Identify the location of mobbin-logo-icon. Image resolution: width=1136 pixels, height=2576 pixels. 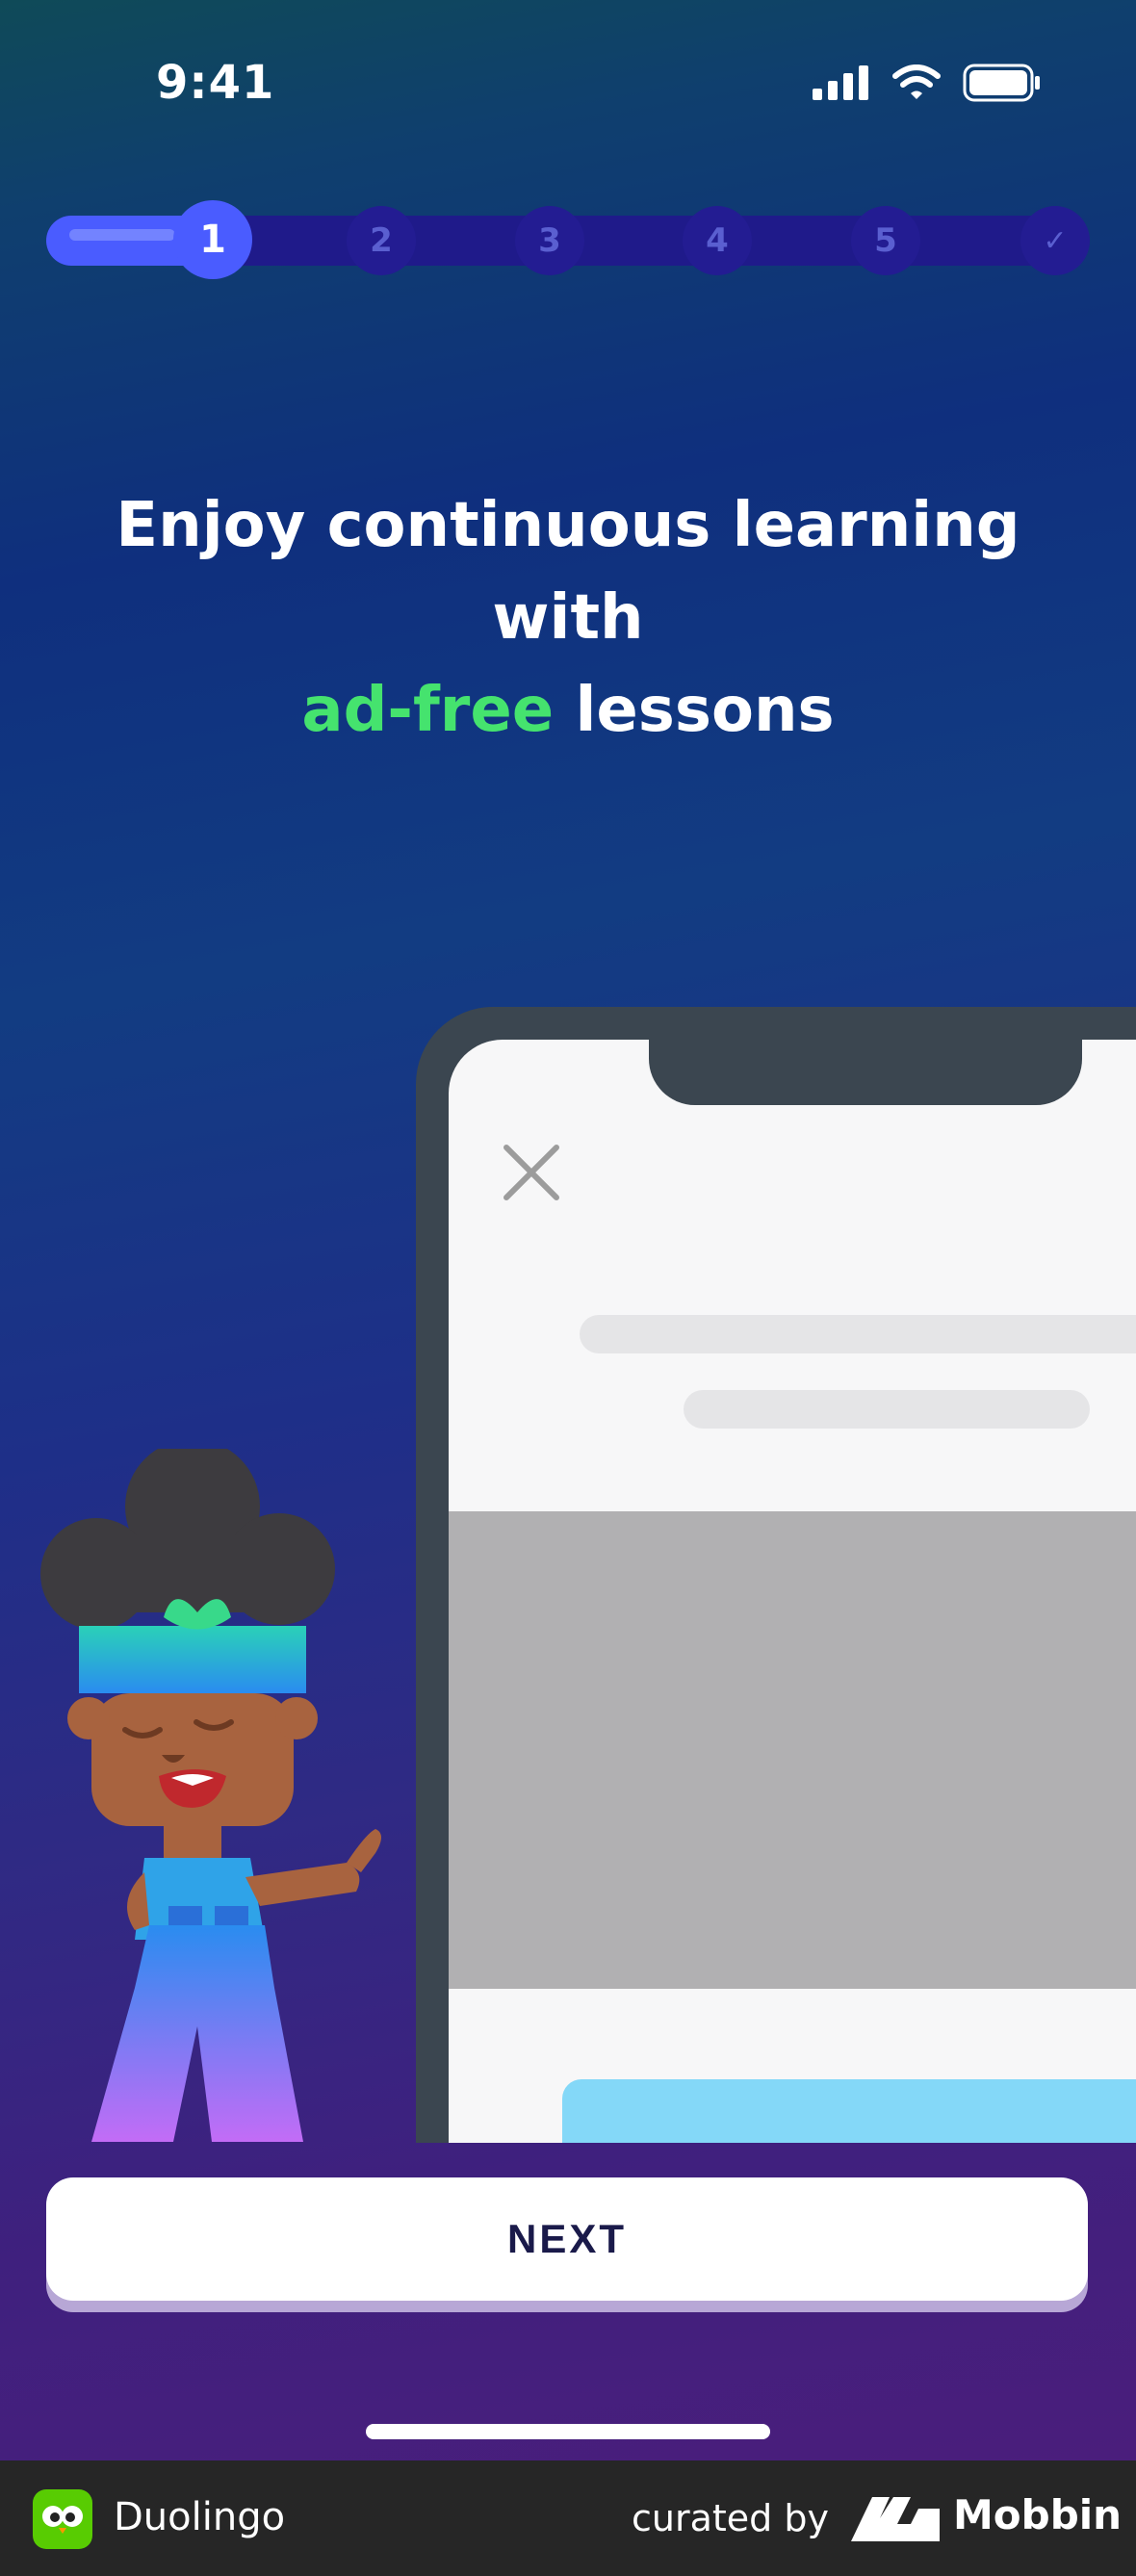
(896, 2519).